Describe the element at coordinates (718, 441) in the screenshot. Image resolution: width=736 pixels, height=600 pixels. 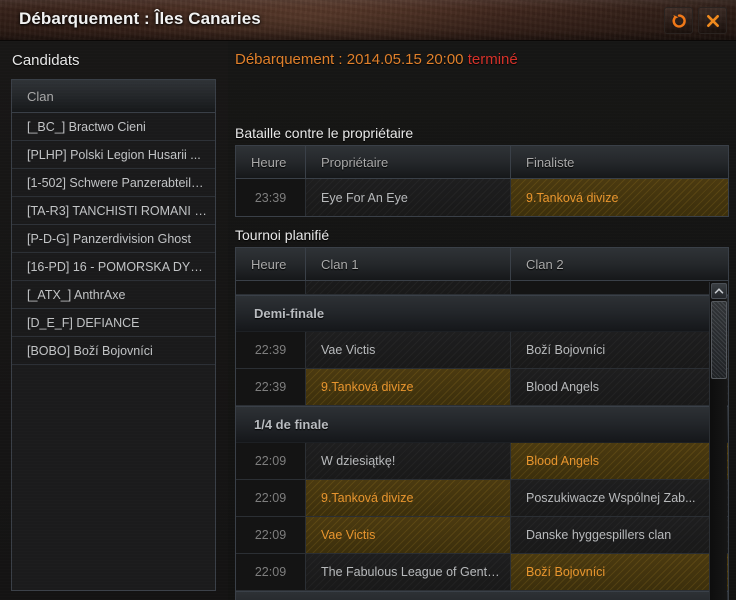
I see `tournament-scrollbar` at that location.